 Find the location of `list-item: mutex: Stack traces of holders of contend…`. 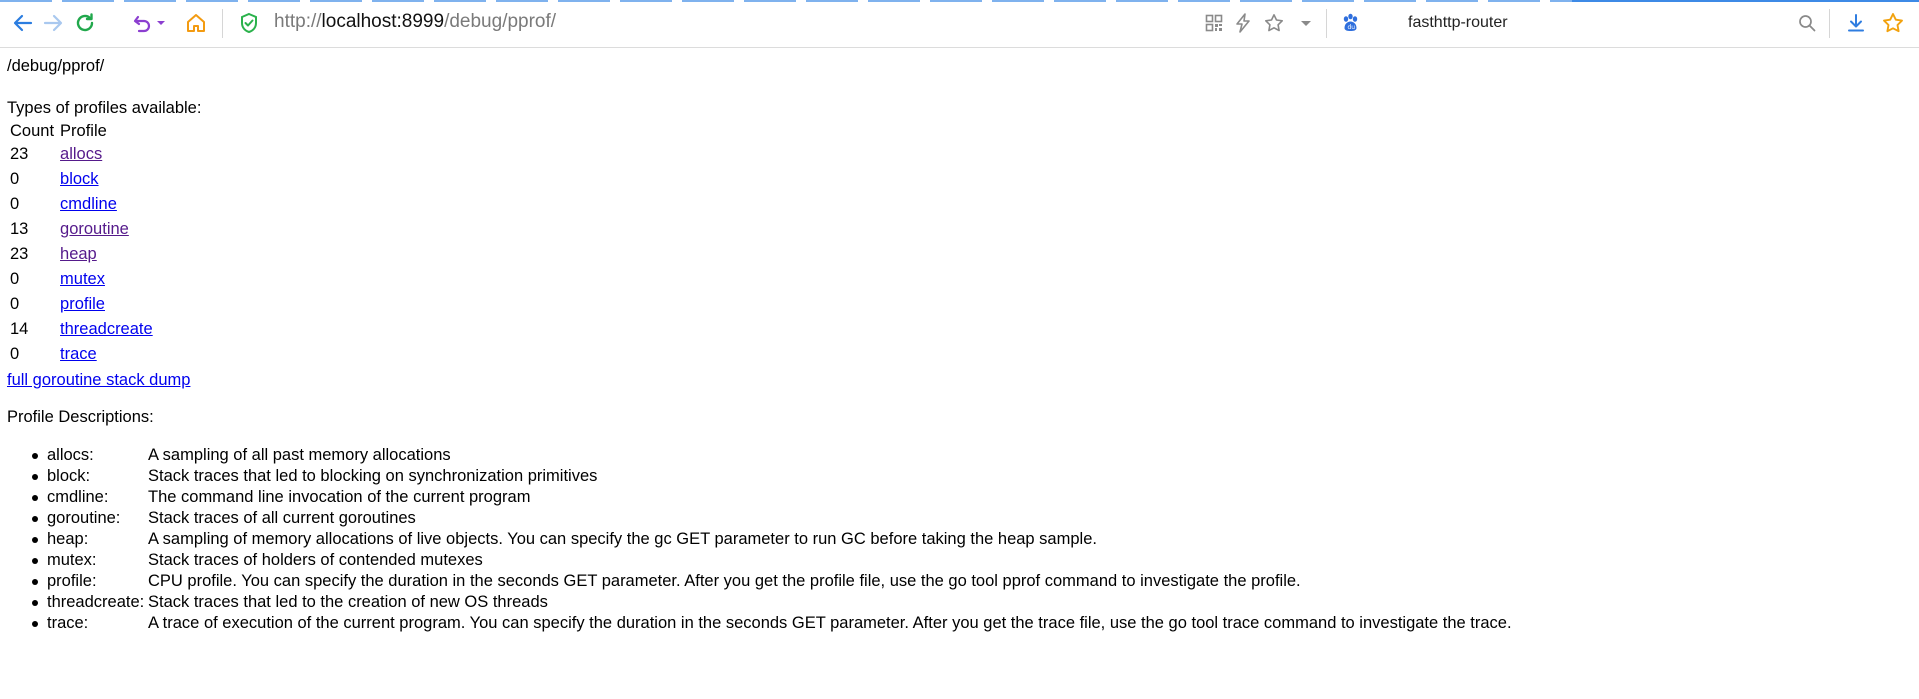

list-item: mutex: Stack traces of holders of contend… is located at coordinates (939, 560).